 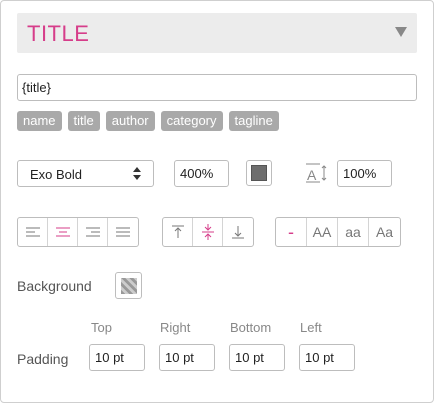 I want to click on svg-text: A, so click(x=312, y=175).